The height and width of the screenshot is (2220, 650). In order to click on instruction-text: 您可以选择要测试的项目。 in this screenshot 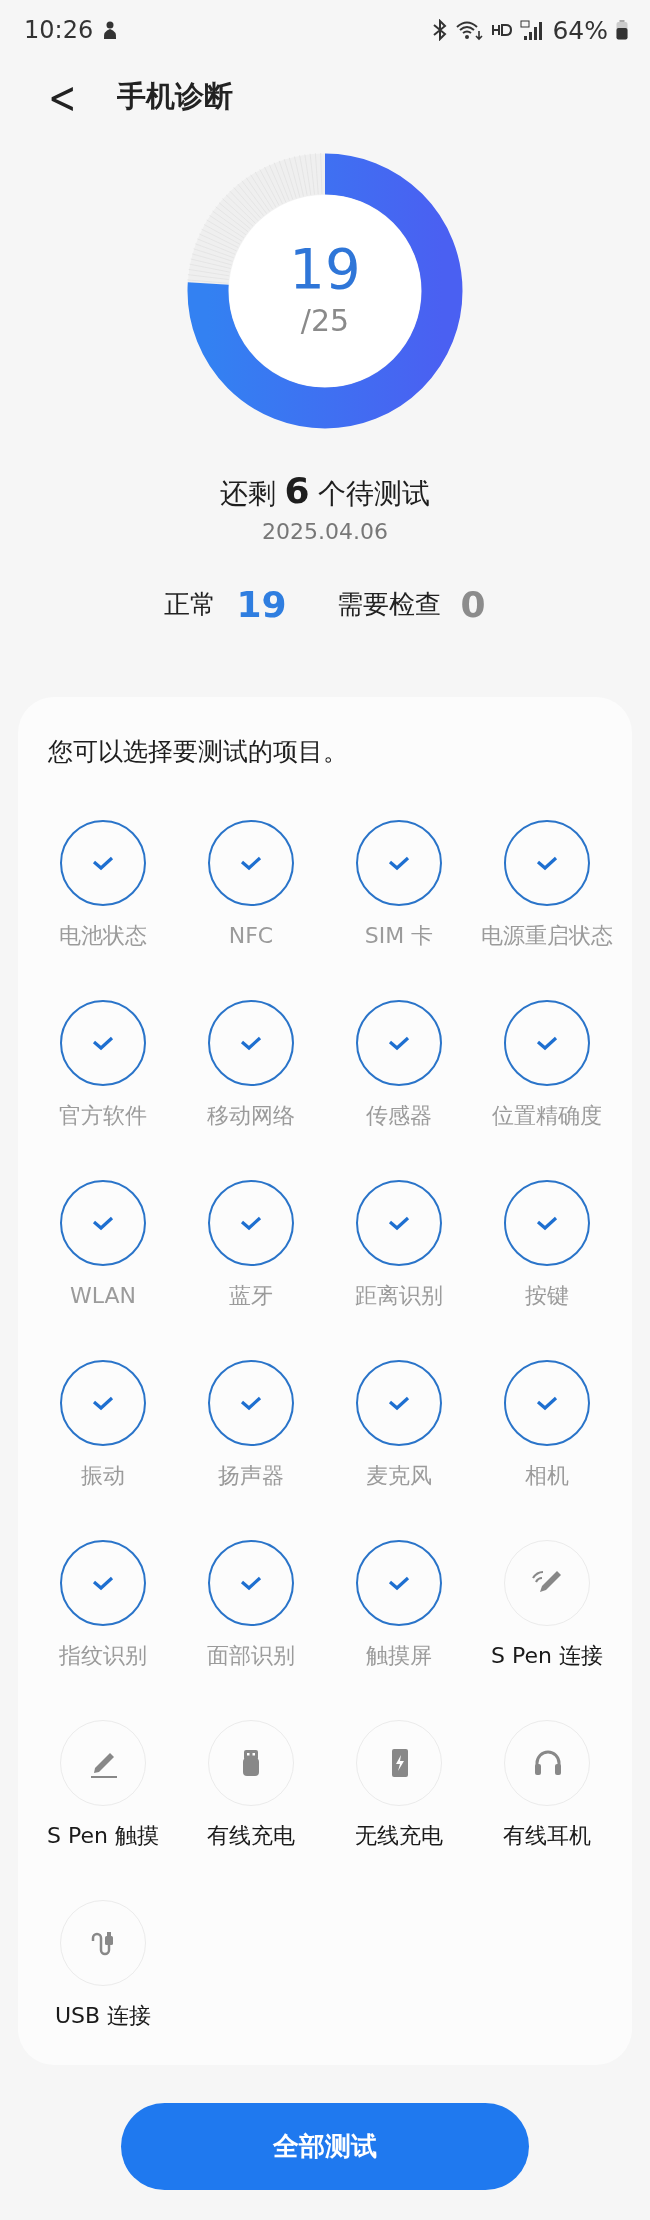, I will do `click(198, 752)`.